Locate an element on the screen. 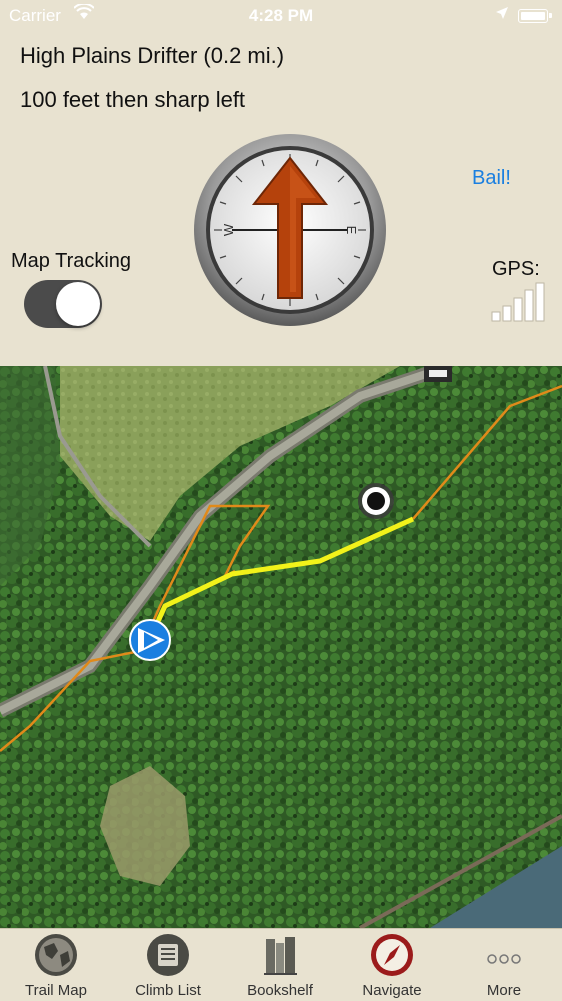 Image resolution: width=562 pixels, height=1001 pixels. map-tracking-toggle is located at coordinates (63, 304).